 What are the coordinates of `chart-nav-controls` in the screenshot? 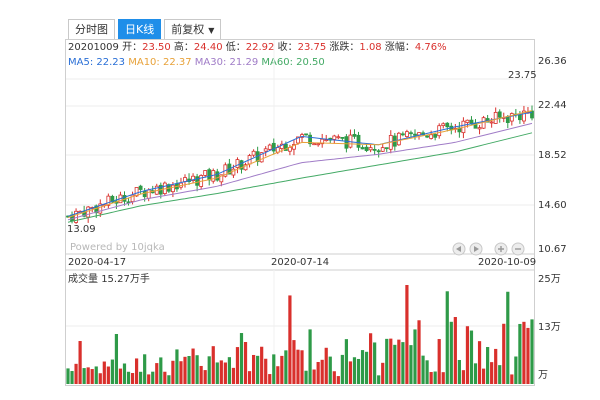 It's located at (488, 249).